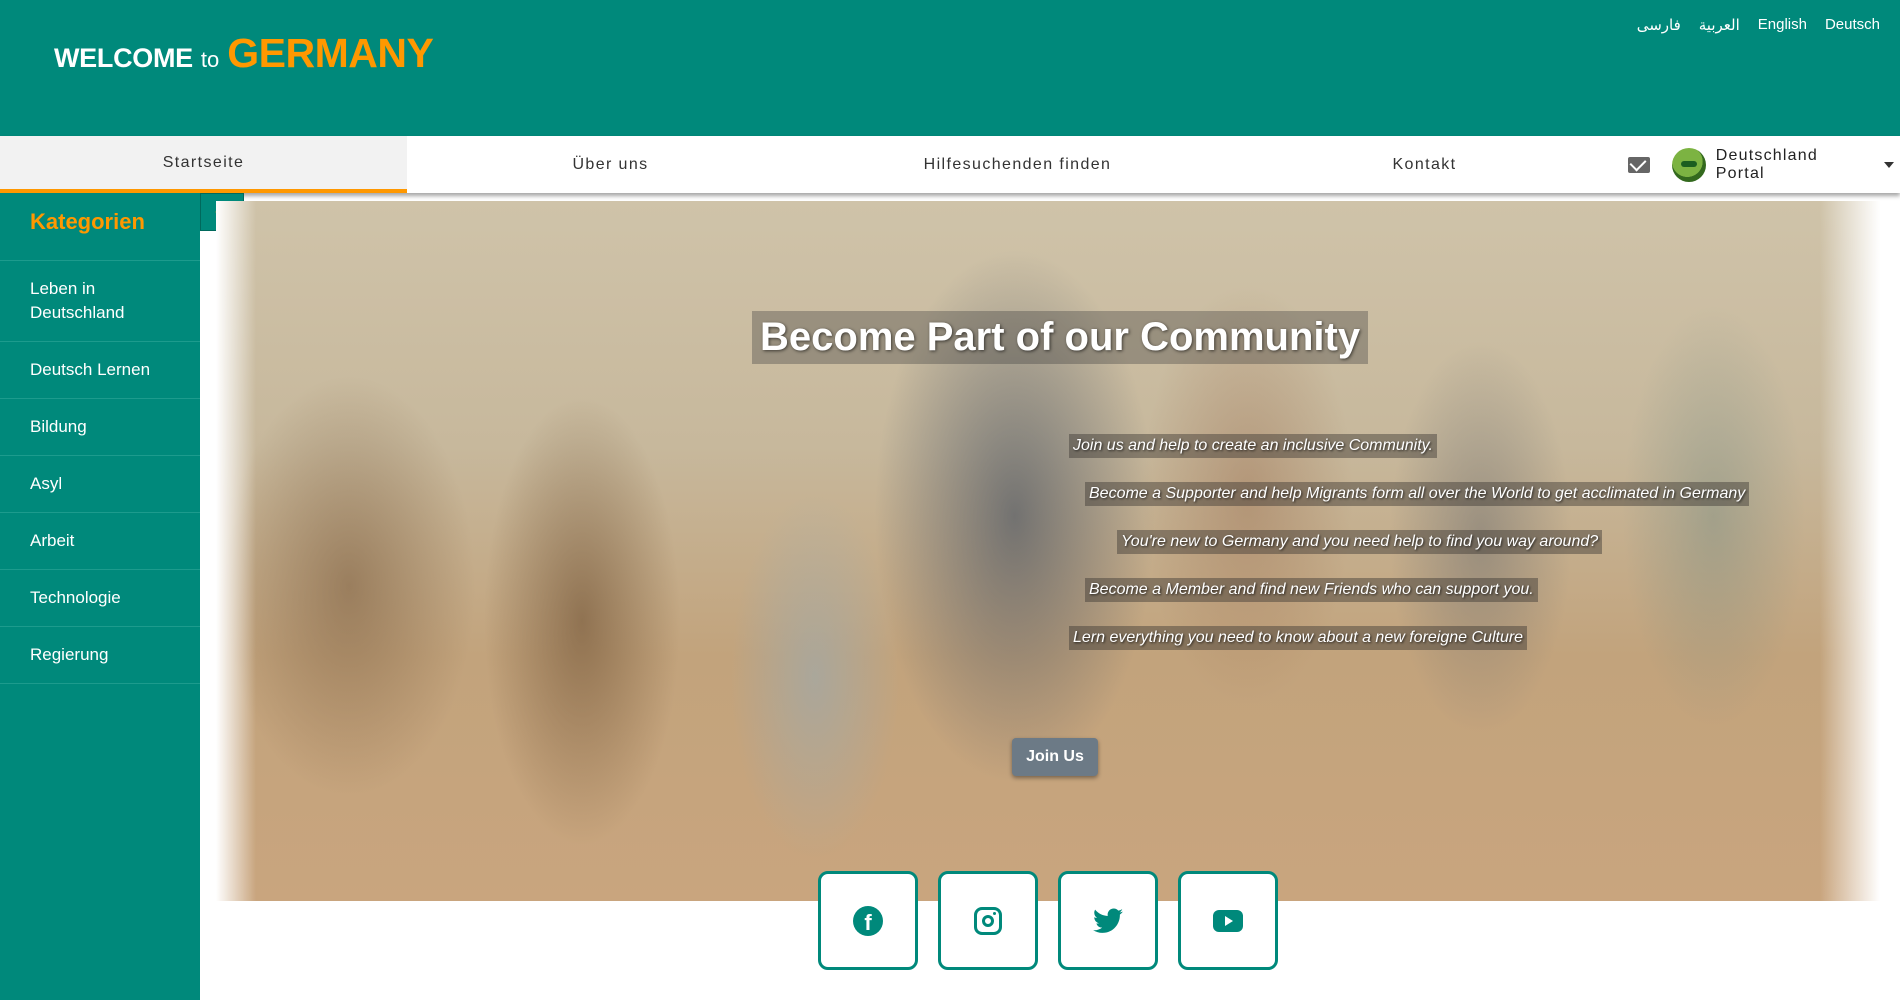 This screenshot has height=1000, width=1900. I want to click on site-logo: WELCOME to GERMANY, so click(244, 53).